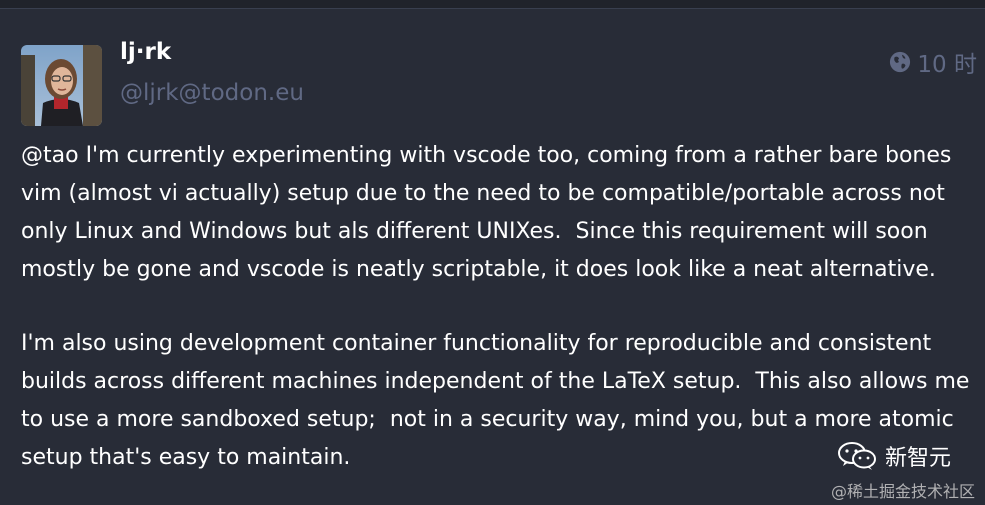  Describe the element at coordinates (50, 155) in the screenshot. I see `mention-link: @tao` at that location.